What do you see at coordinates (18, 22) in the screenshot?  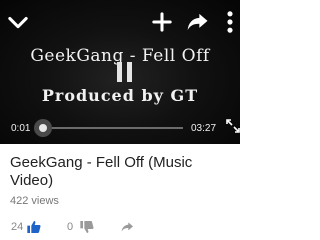 I see `chevron-down-icon` at bounding box center [18, 22].